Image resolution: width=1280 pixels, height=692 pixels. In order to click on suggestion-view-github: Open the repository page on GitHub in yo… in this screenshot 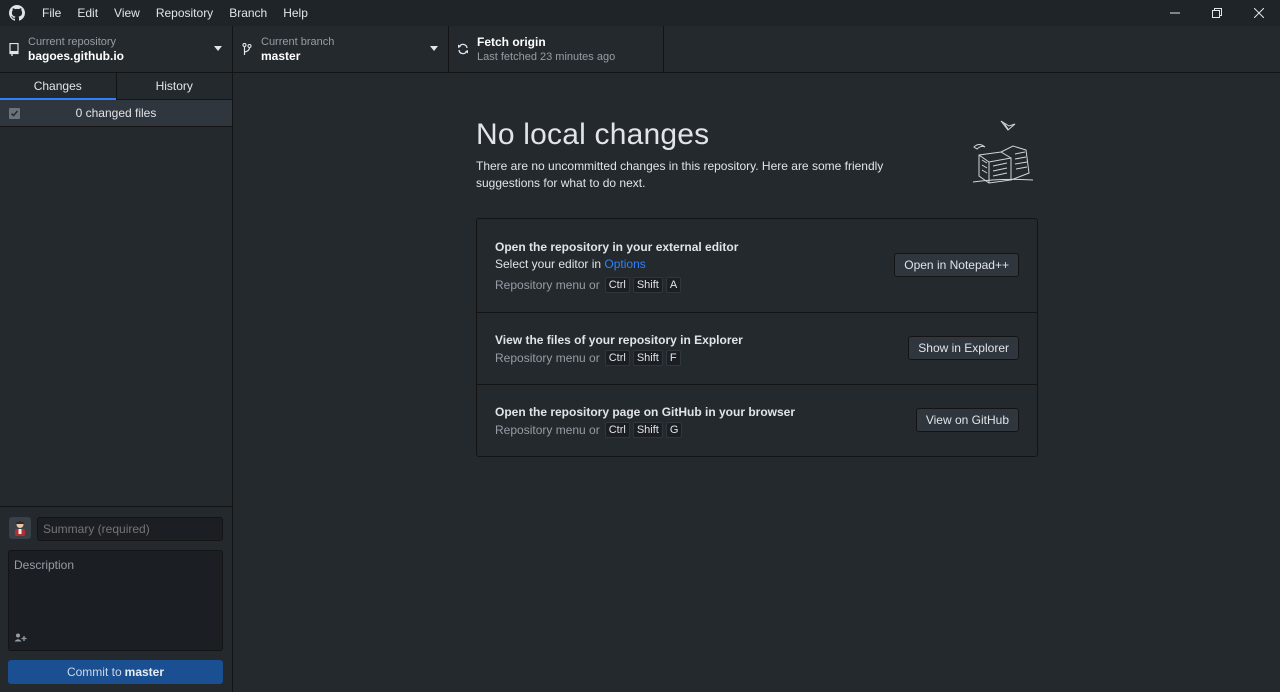, I will do `click(757, 420)`.